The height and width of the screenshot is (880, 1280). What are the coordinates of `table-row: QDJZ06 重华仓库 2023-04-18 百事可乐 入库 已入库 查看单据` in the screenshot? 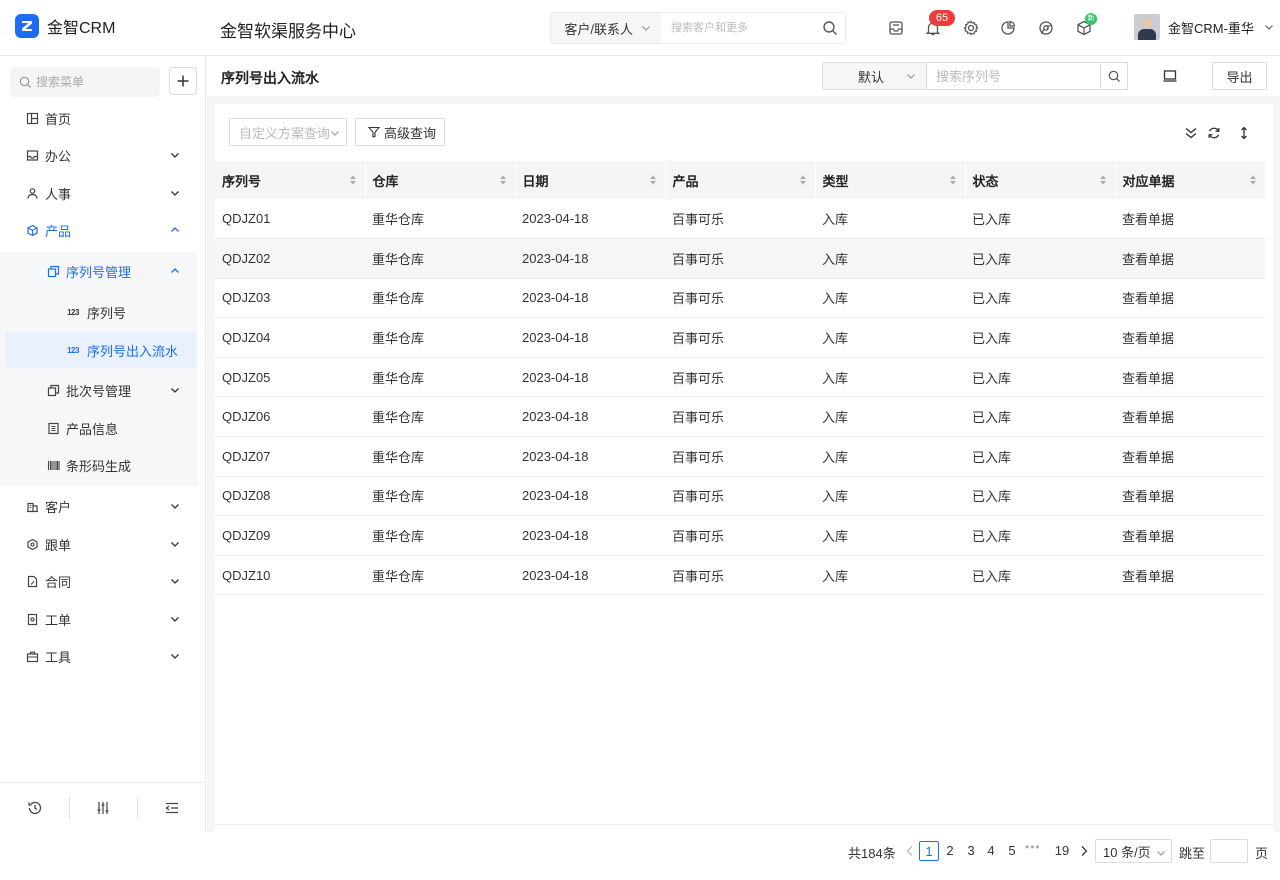 It's located at (740, 417).